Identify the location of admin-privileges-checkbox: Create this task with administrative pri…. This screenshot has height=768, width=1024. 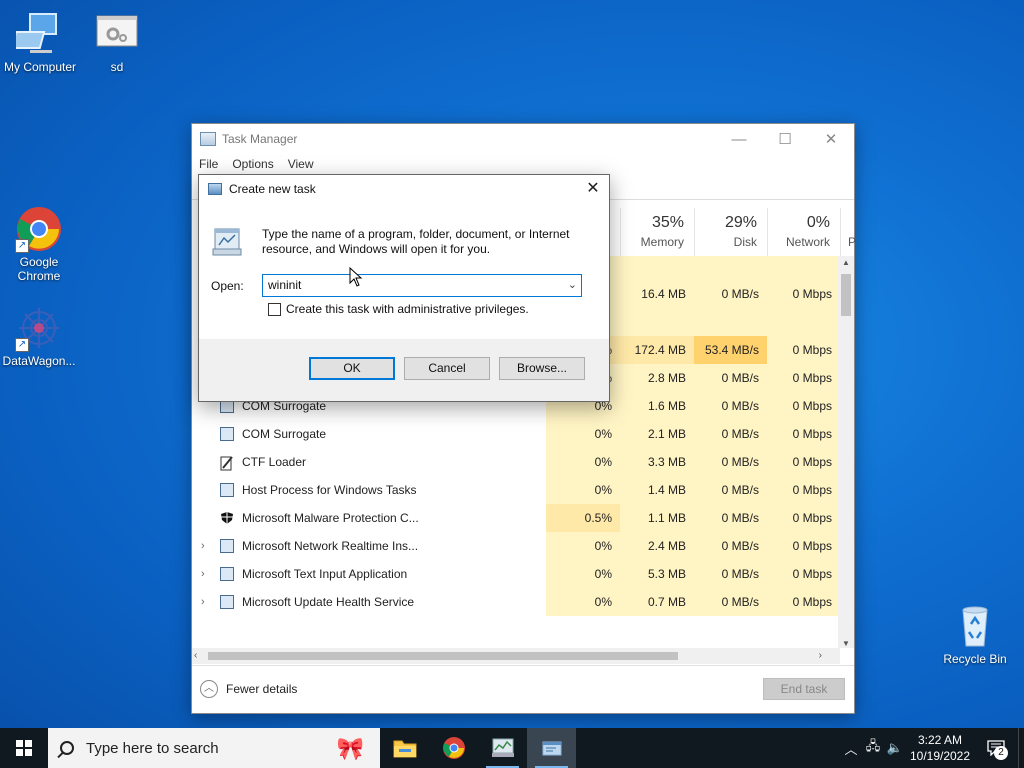
(398, 309).